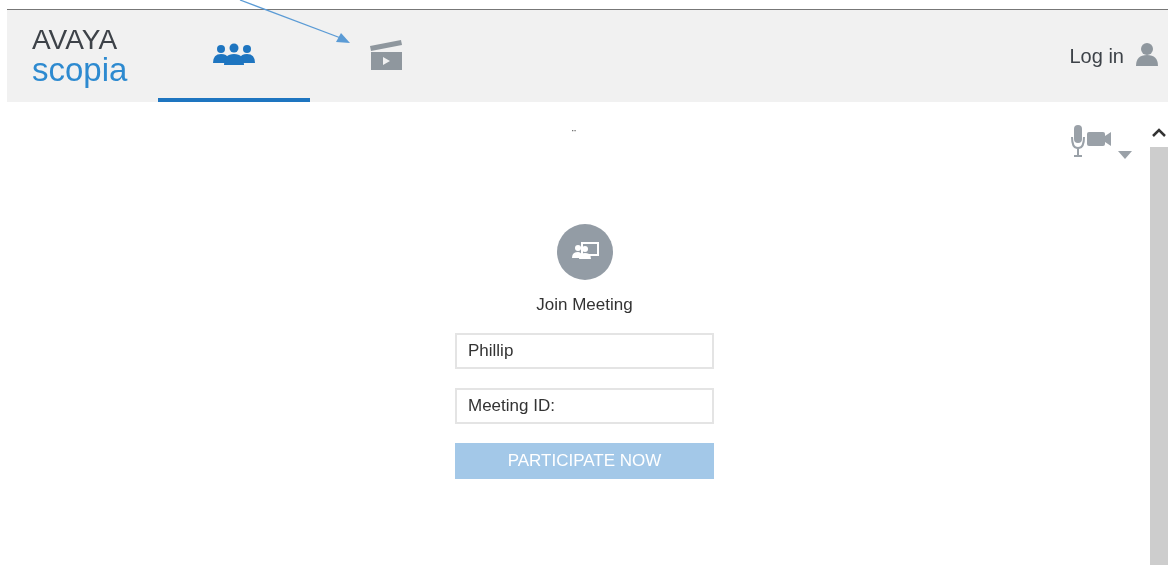  Describe the element at coordinates (584, 305) in the screenshot. I see `join-meeting-title: Join Meeting` at that location.